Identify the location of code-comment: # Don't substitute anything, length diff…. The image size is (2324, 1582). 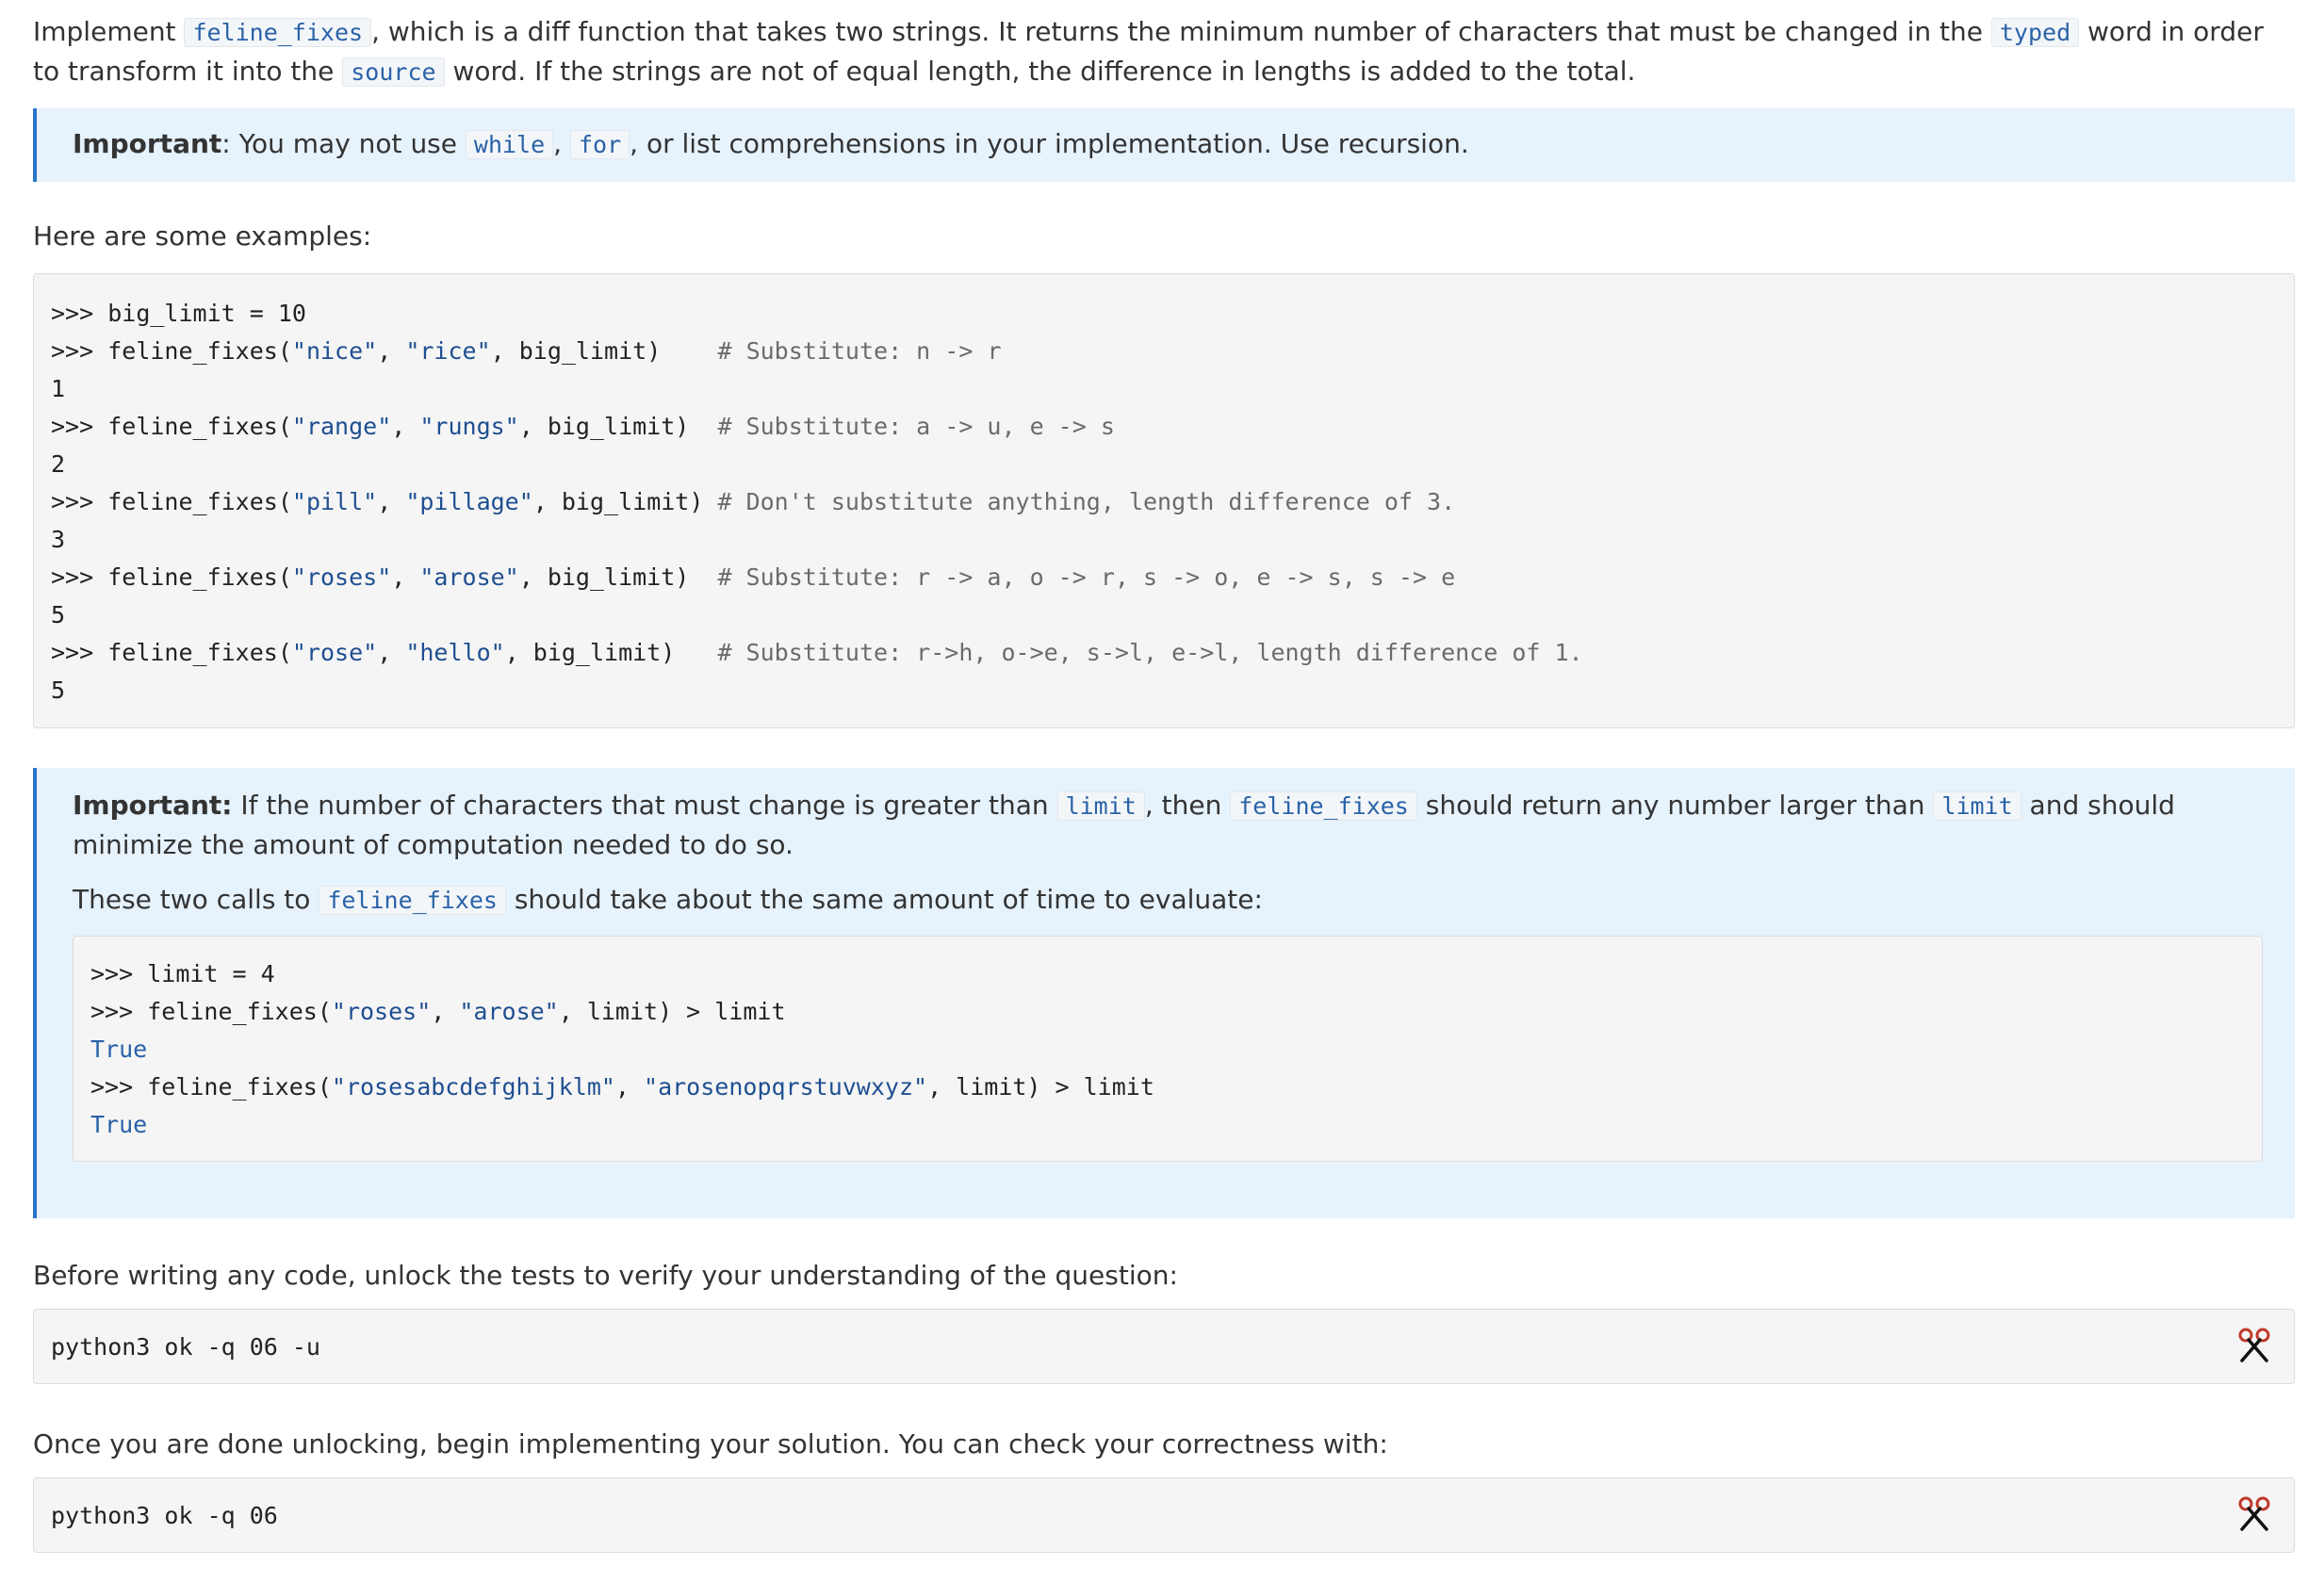
(1086, 501).